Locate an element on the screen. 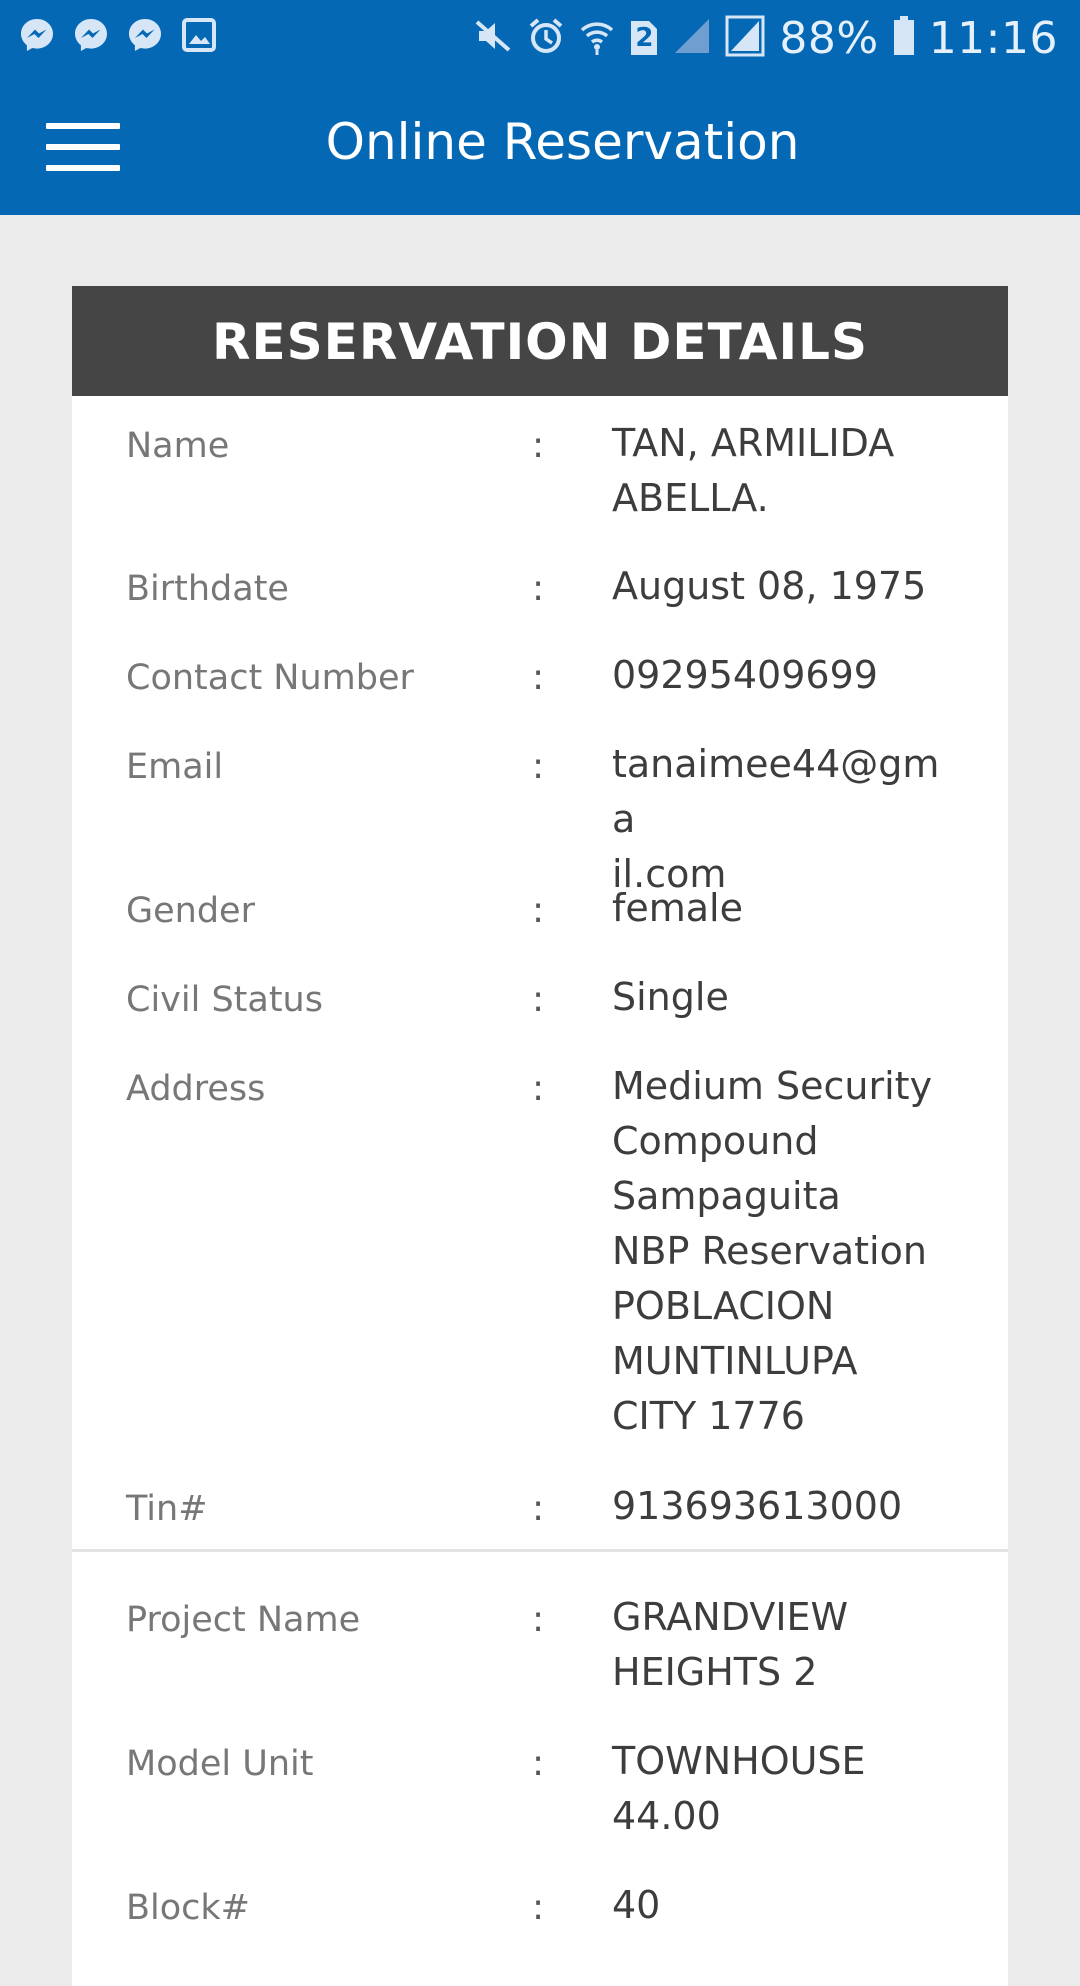 The width and height of the screenshot is (1080, 1986). detail-row-tin: Tin# : 913693613000 is located at coordinates (540, 1509).